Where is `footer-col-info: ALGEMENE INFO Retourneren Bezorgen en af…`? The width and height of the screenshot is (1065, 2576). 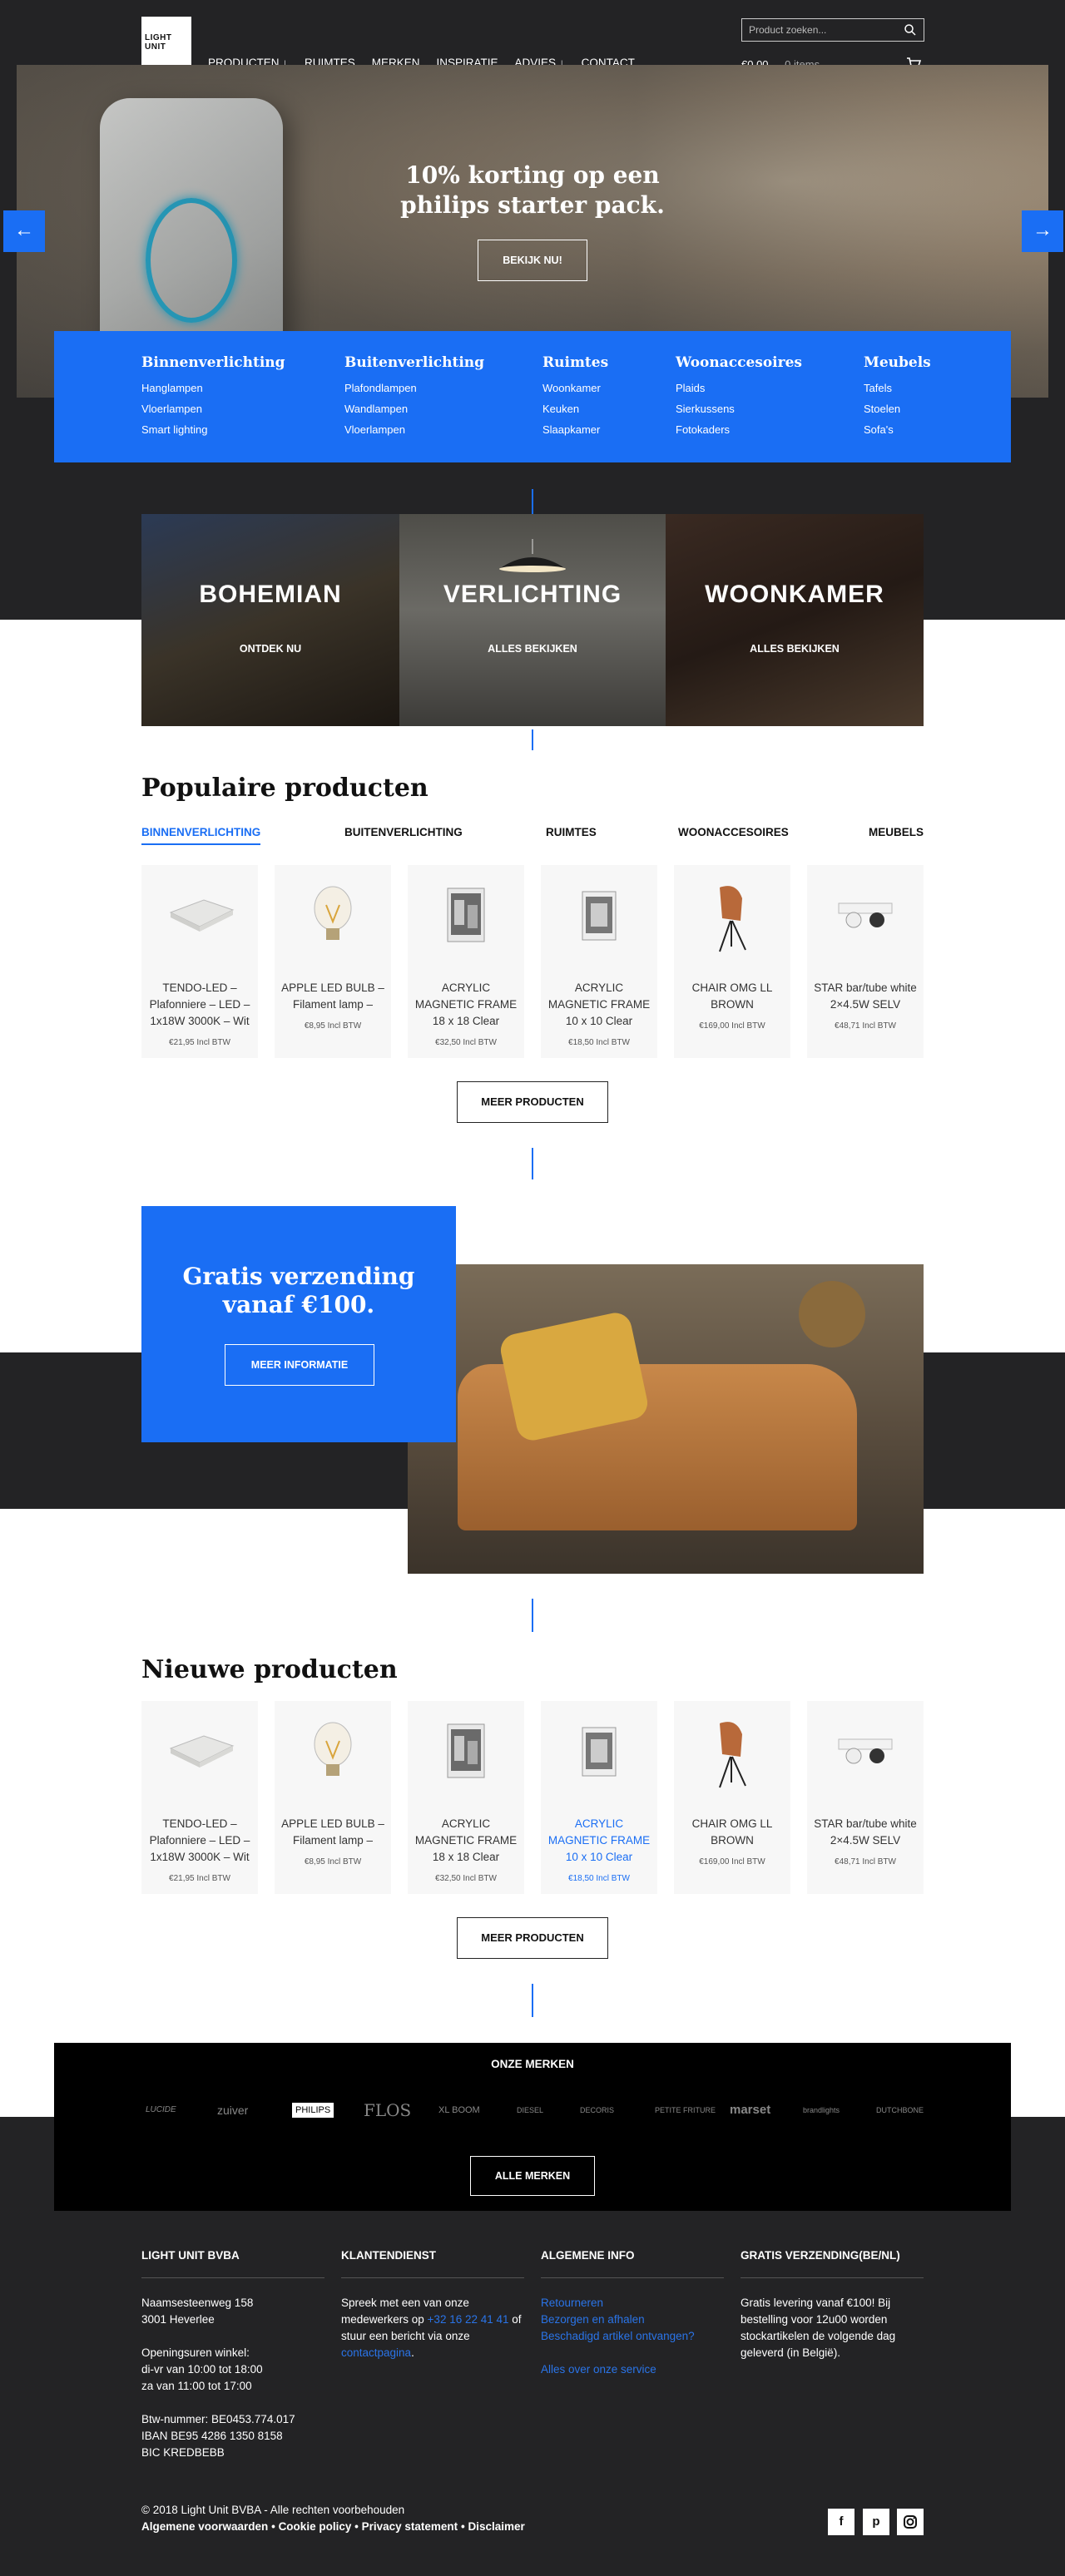 footer-col-info: ALGEMENE INFO Retourneren Bezorgen en af… is located at coordinates (632, 2312).